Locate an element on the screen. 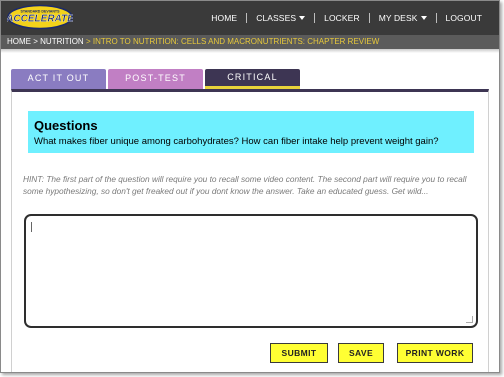 The image size is (504, 377). tab-post-test: POST-TEST is located at coordinates (155, 79).